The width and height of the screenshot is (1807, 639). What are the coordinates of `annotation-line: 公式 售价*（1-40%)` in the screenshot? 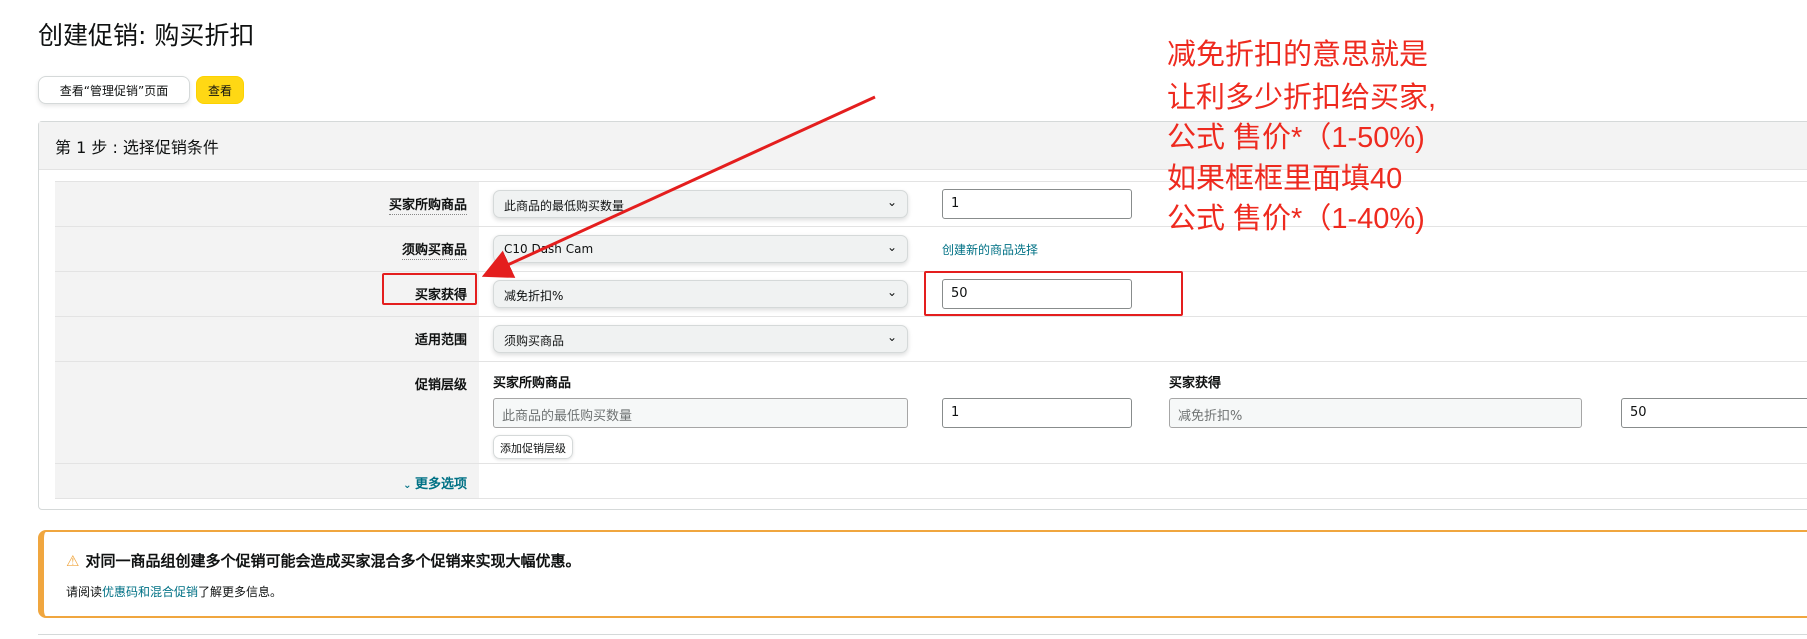 It's located at (1296, 219).